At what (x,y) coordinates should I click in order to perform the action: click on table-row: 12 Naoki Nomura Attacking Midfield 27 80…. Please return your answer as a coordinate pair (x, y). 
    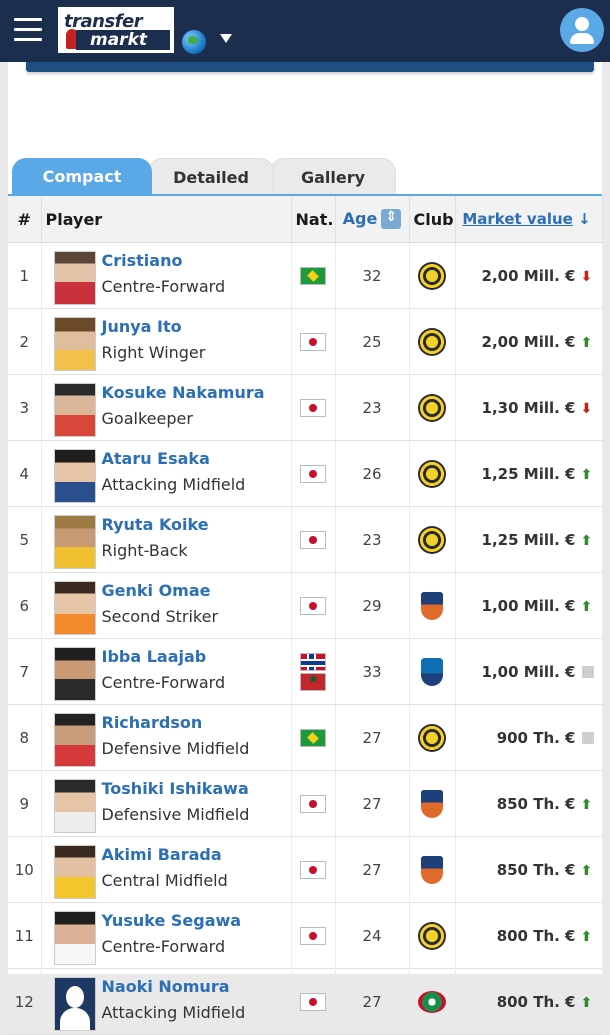
    Looking at the image, I should click on (305, 1001).